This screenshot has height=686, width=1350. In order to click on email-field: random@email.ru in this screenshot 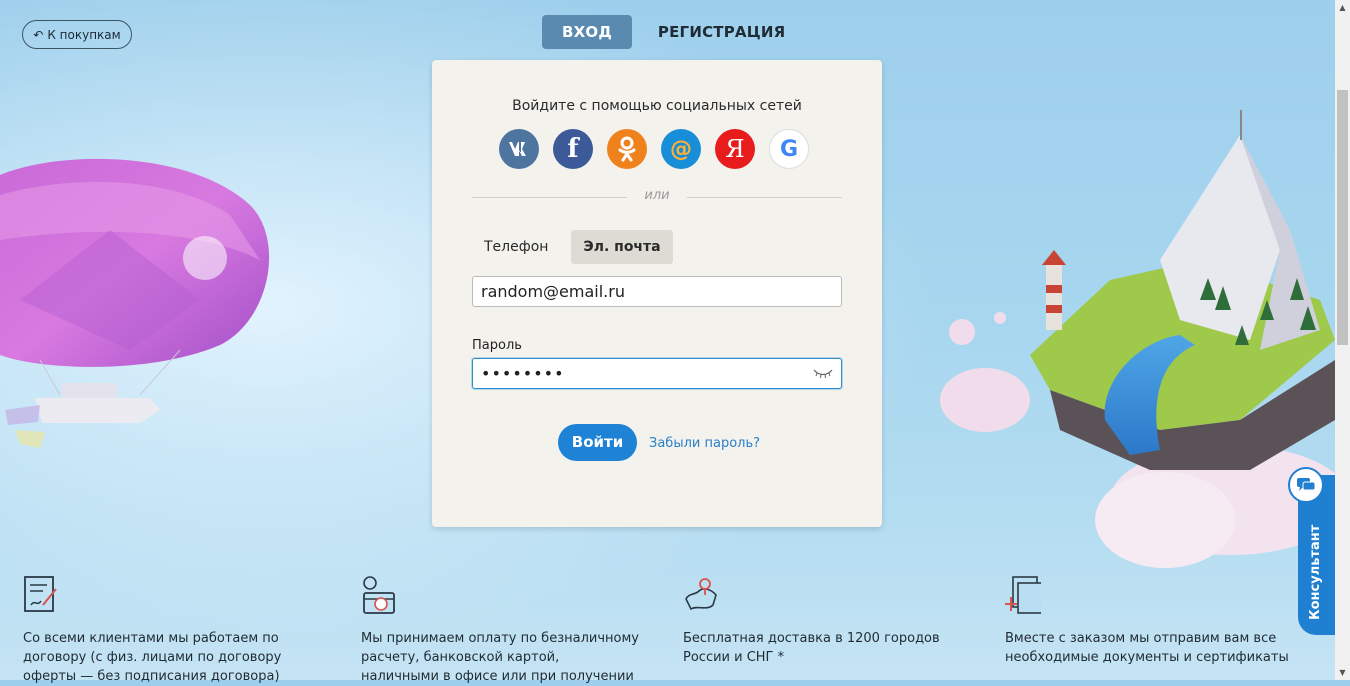, I will do `click(657, 291)`.